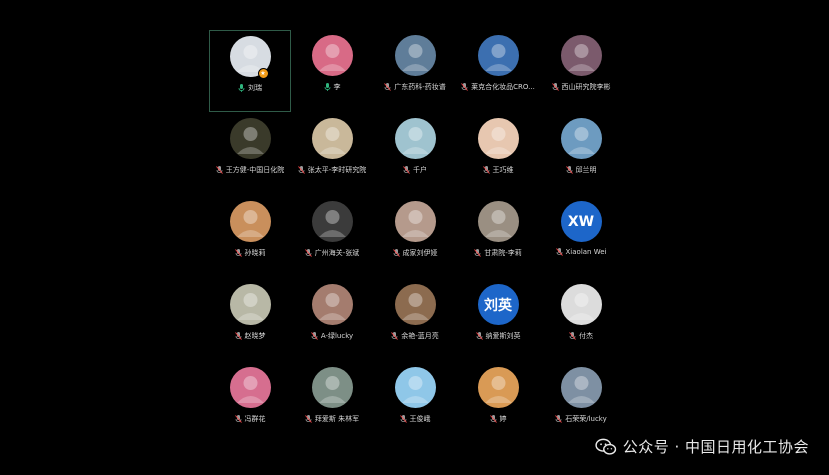 The image size is (829, 475). I want to click on participant-name: 成家刘伊娅, so click(420, 253).